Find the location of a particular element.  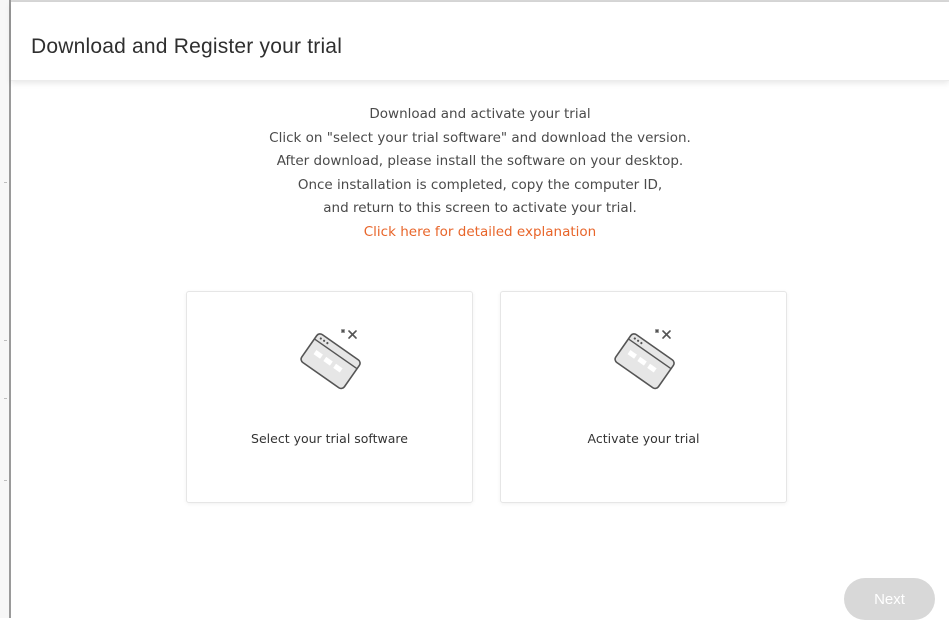

instruction-line: Download and activate your trial is located at coordinates (480, 114).